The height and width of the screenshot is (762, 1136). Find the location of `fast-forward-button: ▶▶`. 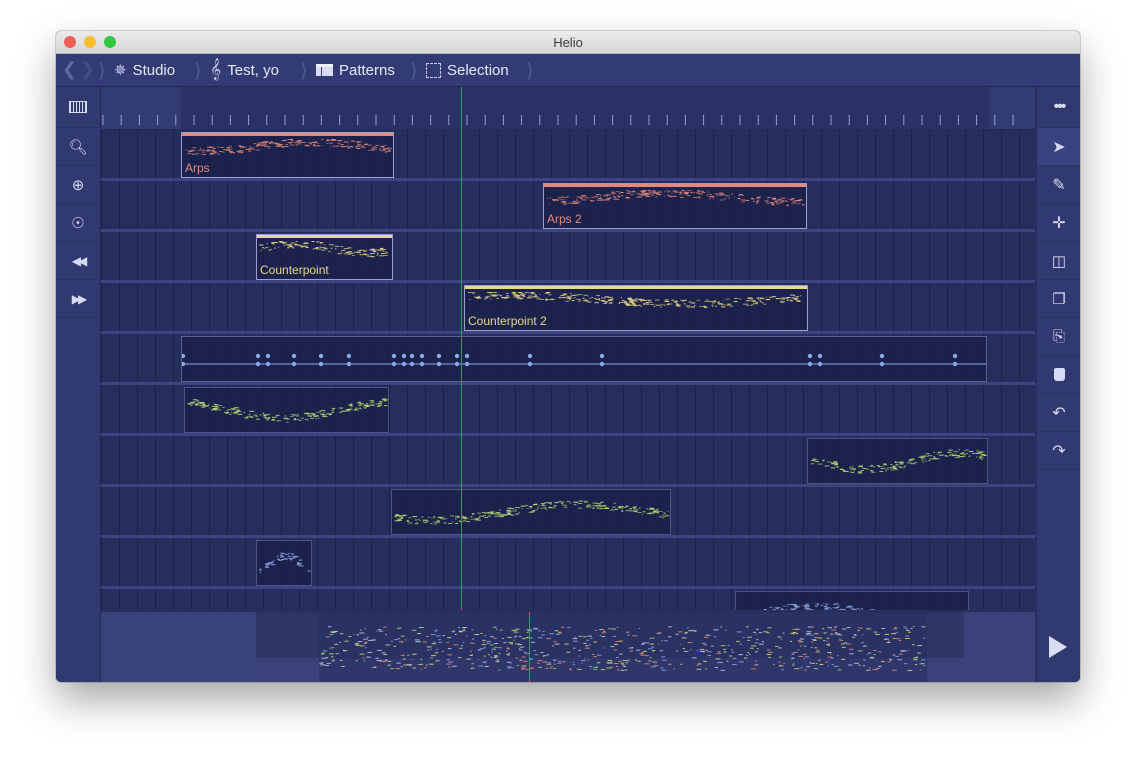

fast-forward-button: ▶▶ is located at coordinates (78, 299).